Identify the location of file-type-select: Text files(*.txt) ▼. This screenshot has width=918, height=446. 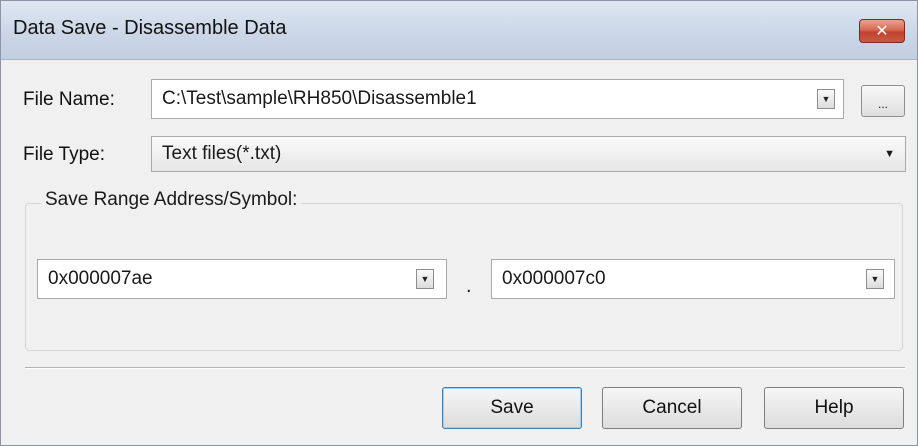
(528, 154).